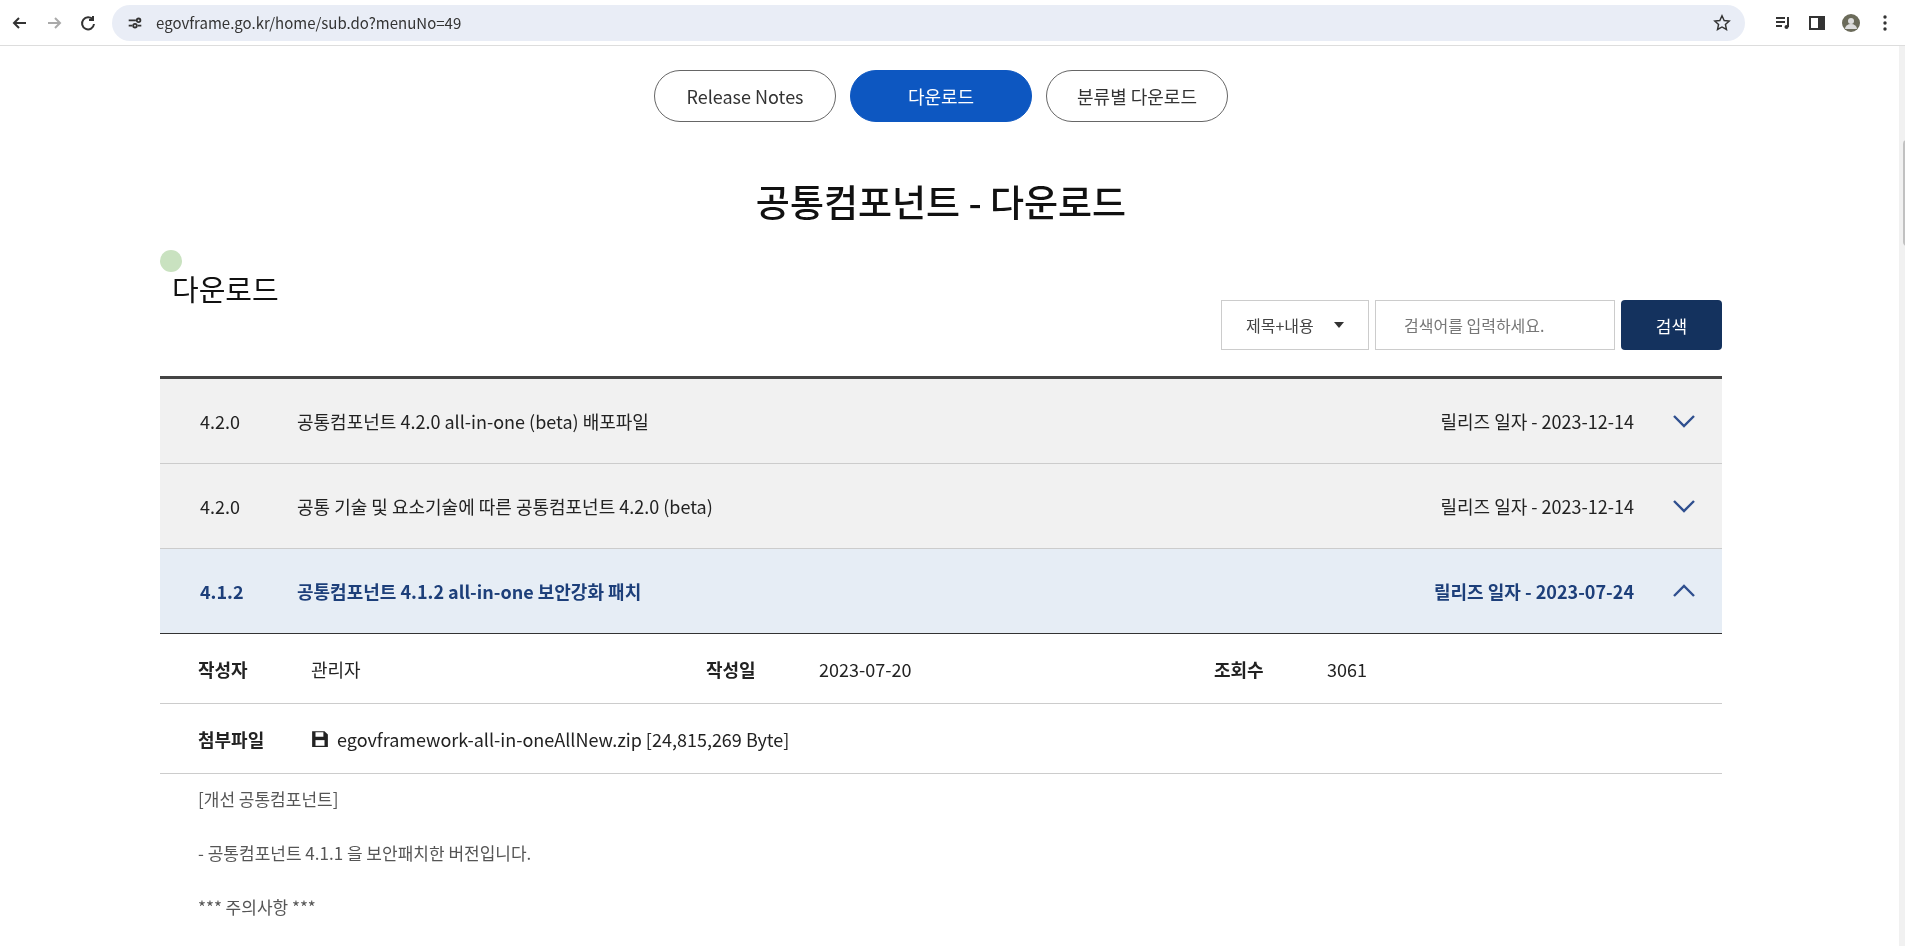 This screenshot has height=946, width=1905. What do you see at coordinates (745, 96) in the screenshot?
I see `tab: Release Notes` at bounding box center [745, 96].